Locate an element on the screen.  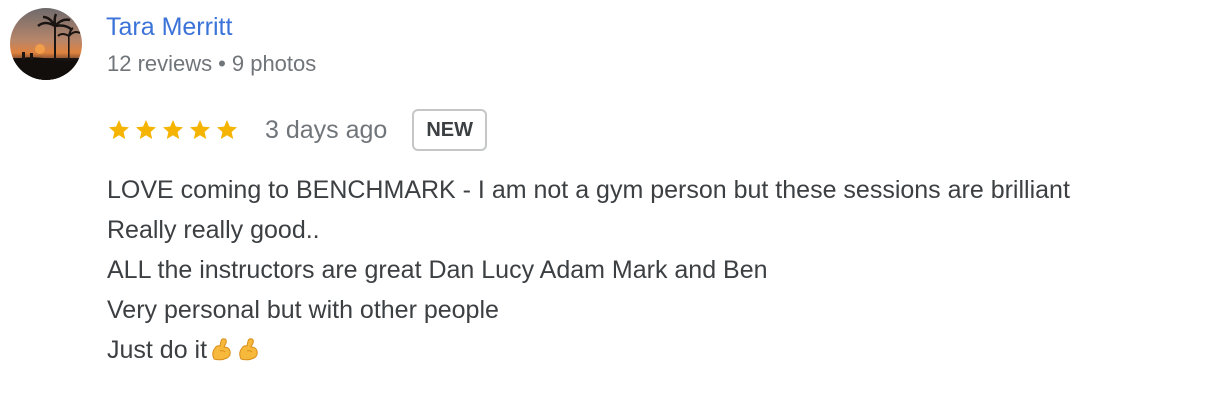
review-date: 3 days ago is located at coordinates (326, 129).